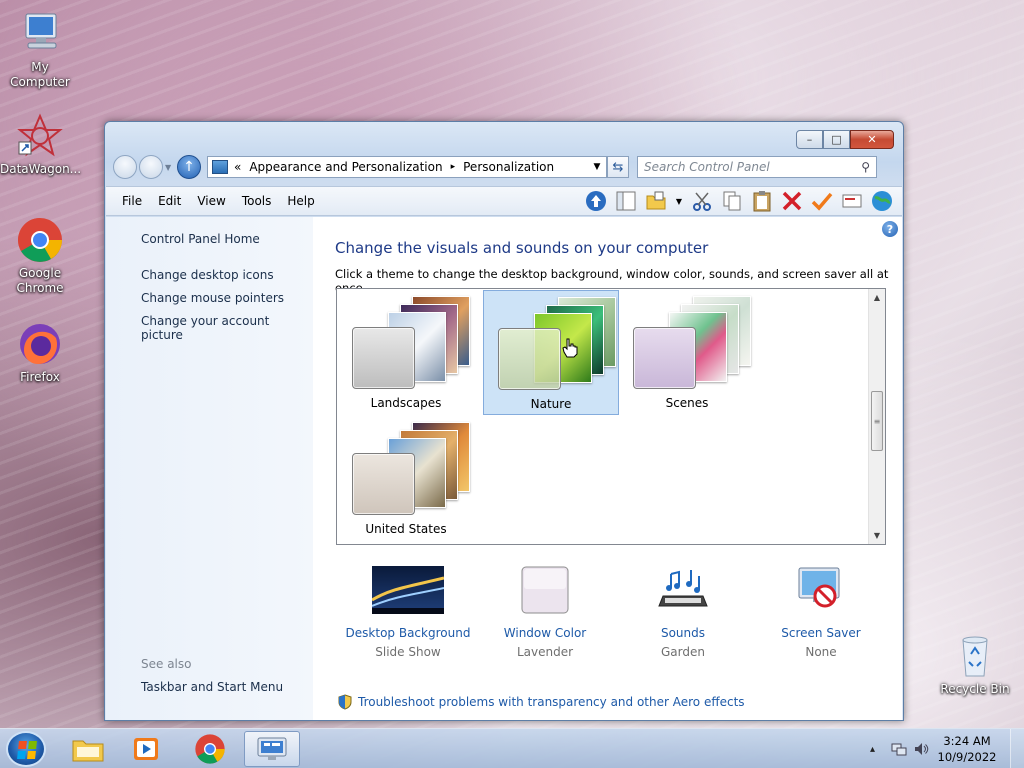 This screenshot has width=1024, height=768. Describe the element at coordinates (762, 201) in the screenshot. I see `paste-icon` at that location.